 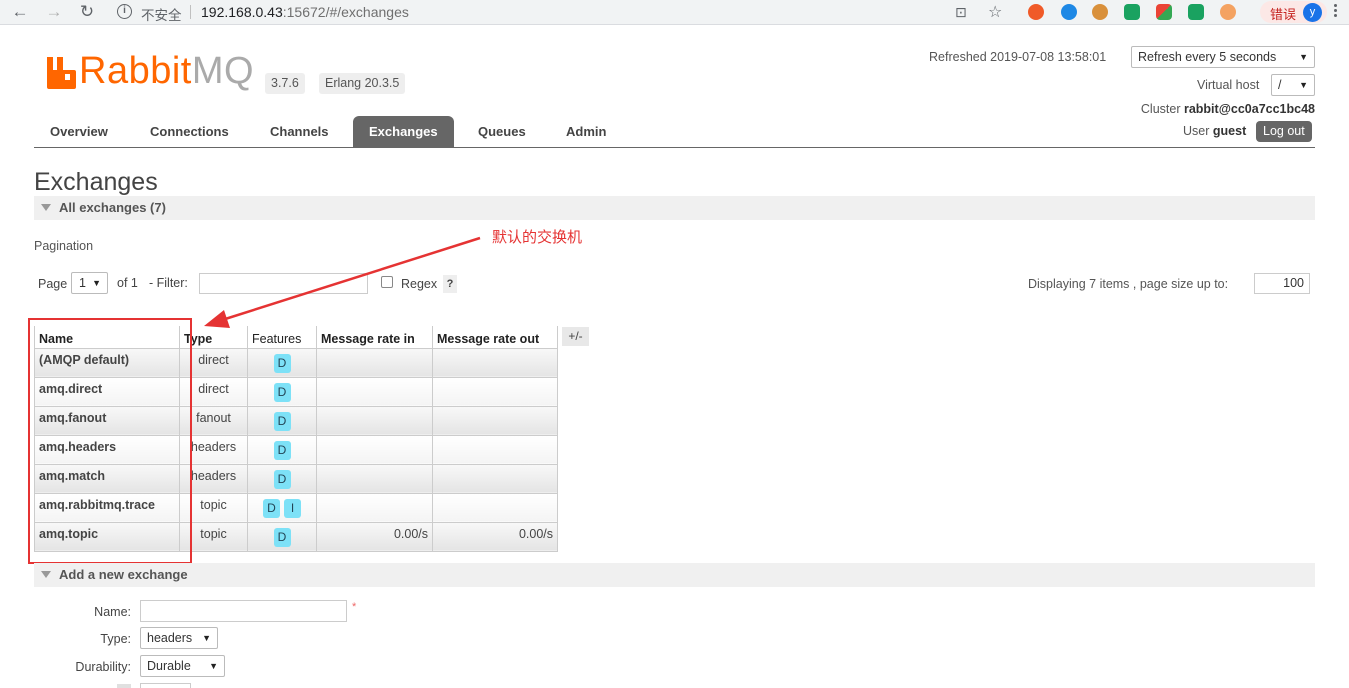 What do you see at coordinates (82, 283) in the screenshot?
I see `page-select-value: 1` at bounding box center [82, 283].